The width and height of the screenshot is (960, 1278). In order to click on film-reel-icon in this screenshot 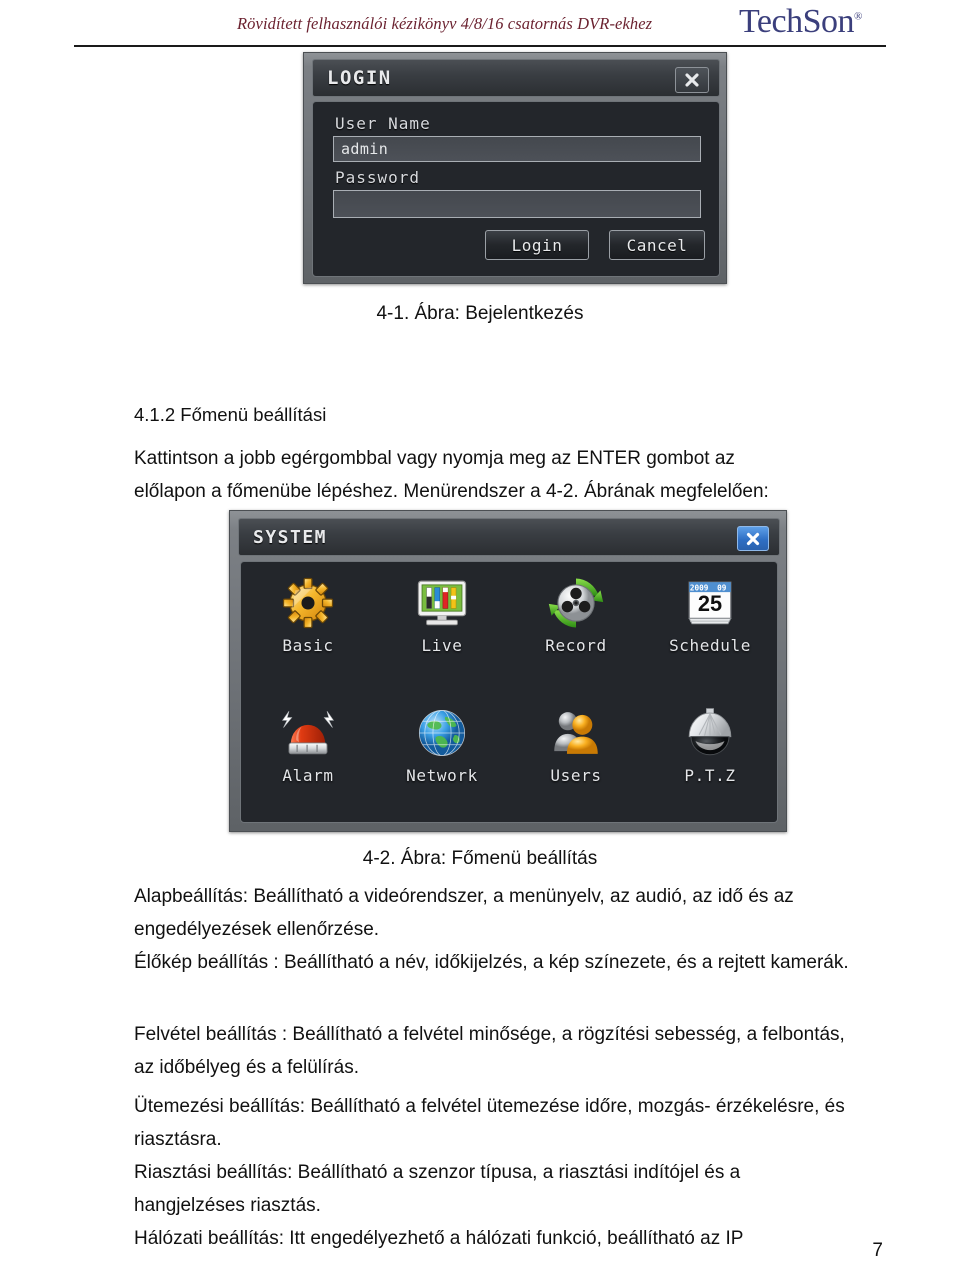, I will do `click(576, 603)`.